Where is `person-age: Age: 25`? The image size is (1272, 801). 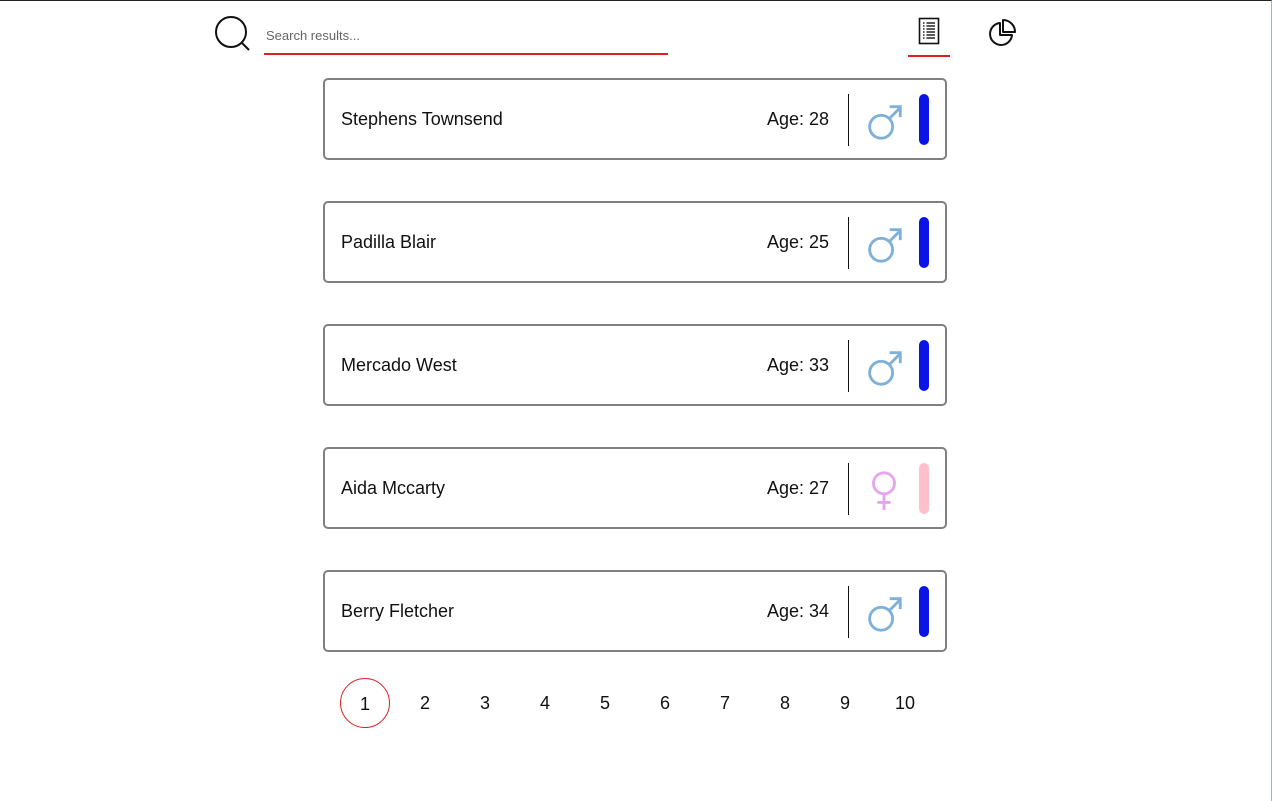
person-age: Age: 25 is located at coordinates (797, 242).